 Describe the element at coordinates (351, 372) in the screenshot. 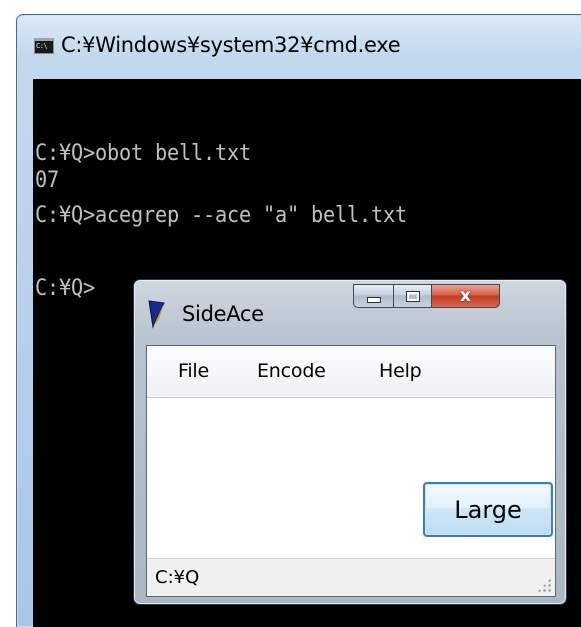

I see `menubar: File Encode Help` at that location.